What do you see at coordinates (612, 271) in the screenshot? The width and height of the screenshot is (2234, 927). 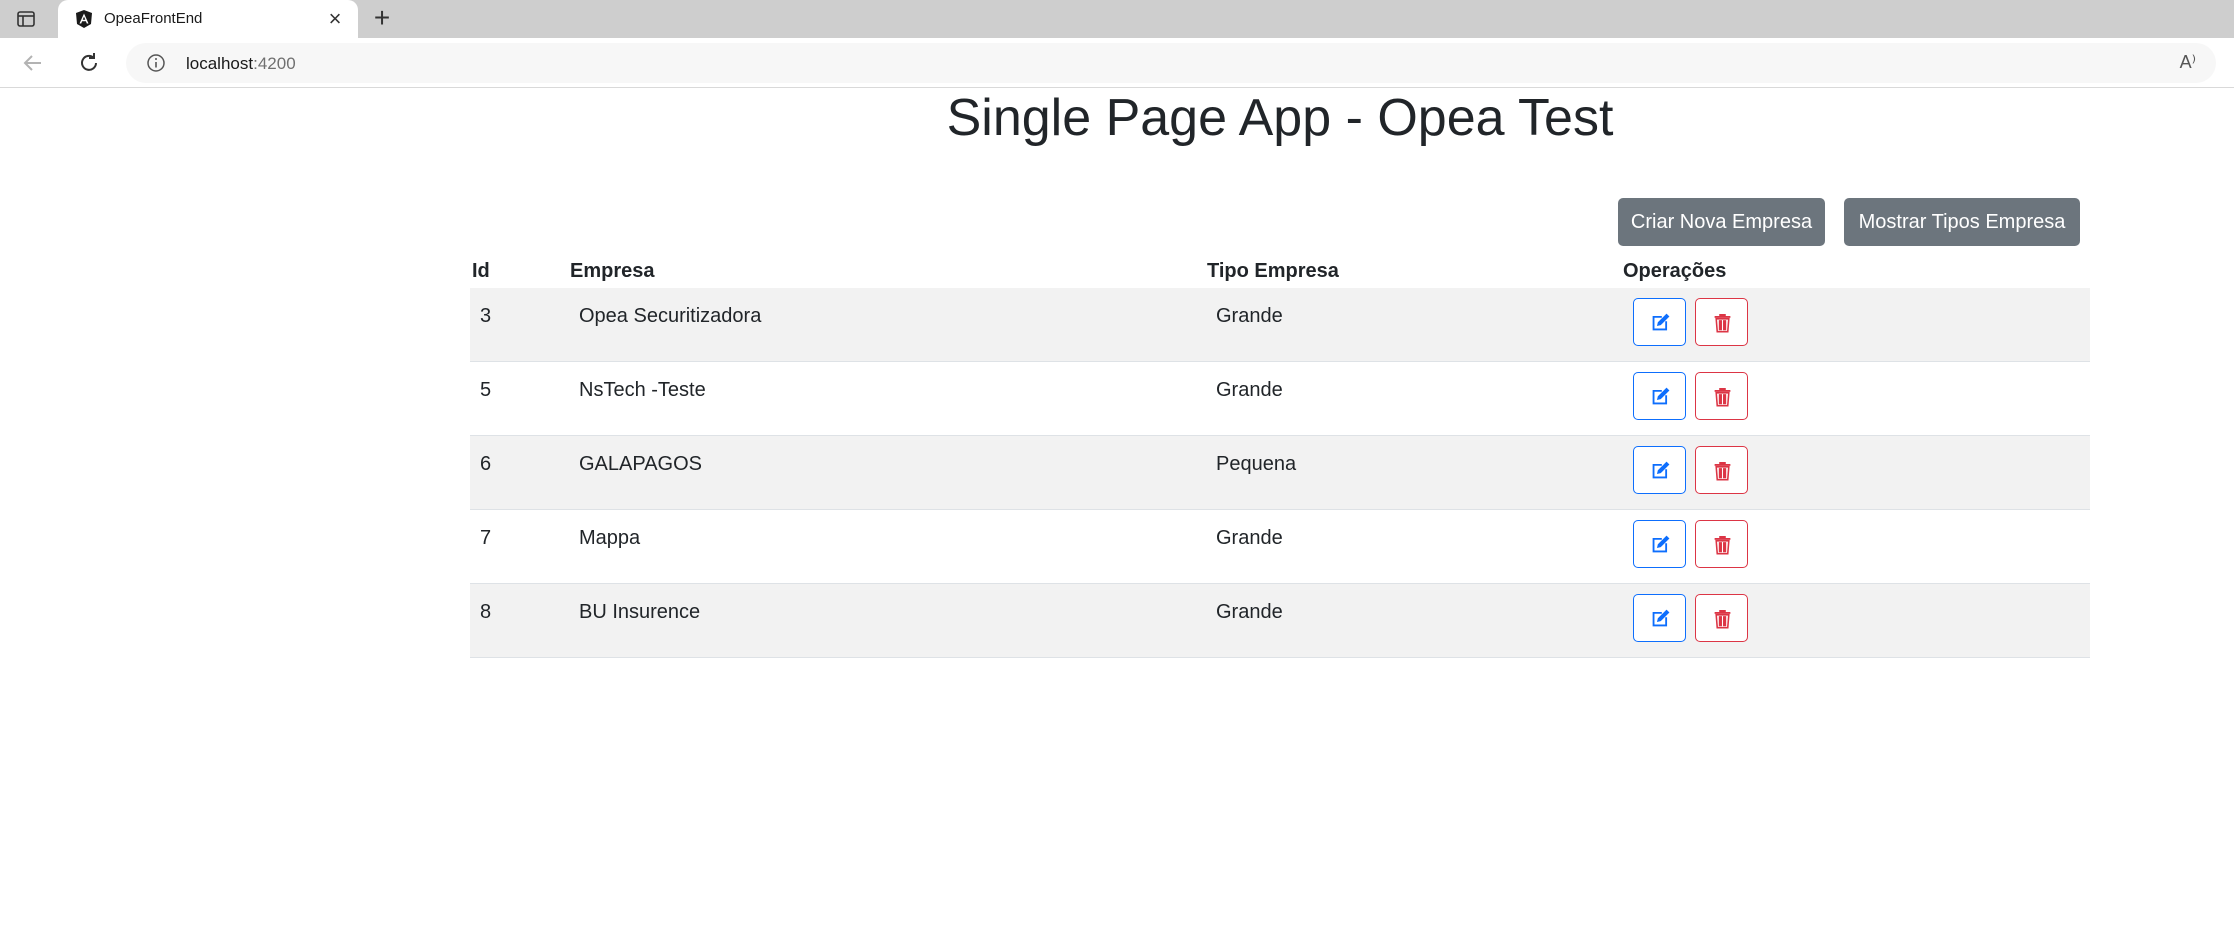 I see `header-empresa: Empresa` at bounding box center [612, 271].